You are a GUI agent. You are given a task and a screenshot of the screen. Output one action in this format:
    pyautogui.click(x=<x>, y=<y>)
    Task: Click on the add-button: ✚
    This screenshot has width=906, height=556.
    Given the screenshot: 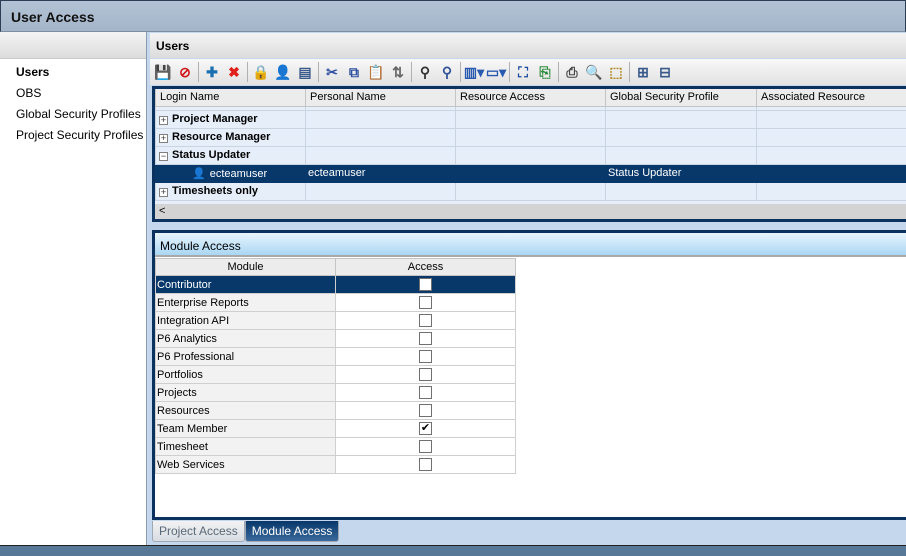 What is the action you would take?
    pyautogui.click(x=212, y=72)
    